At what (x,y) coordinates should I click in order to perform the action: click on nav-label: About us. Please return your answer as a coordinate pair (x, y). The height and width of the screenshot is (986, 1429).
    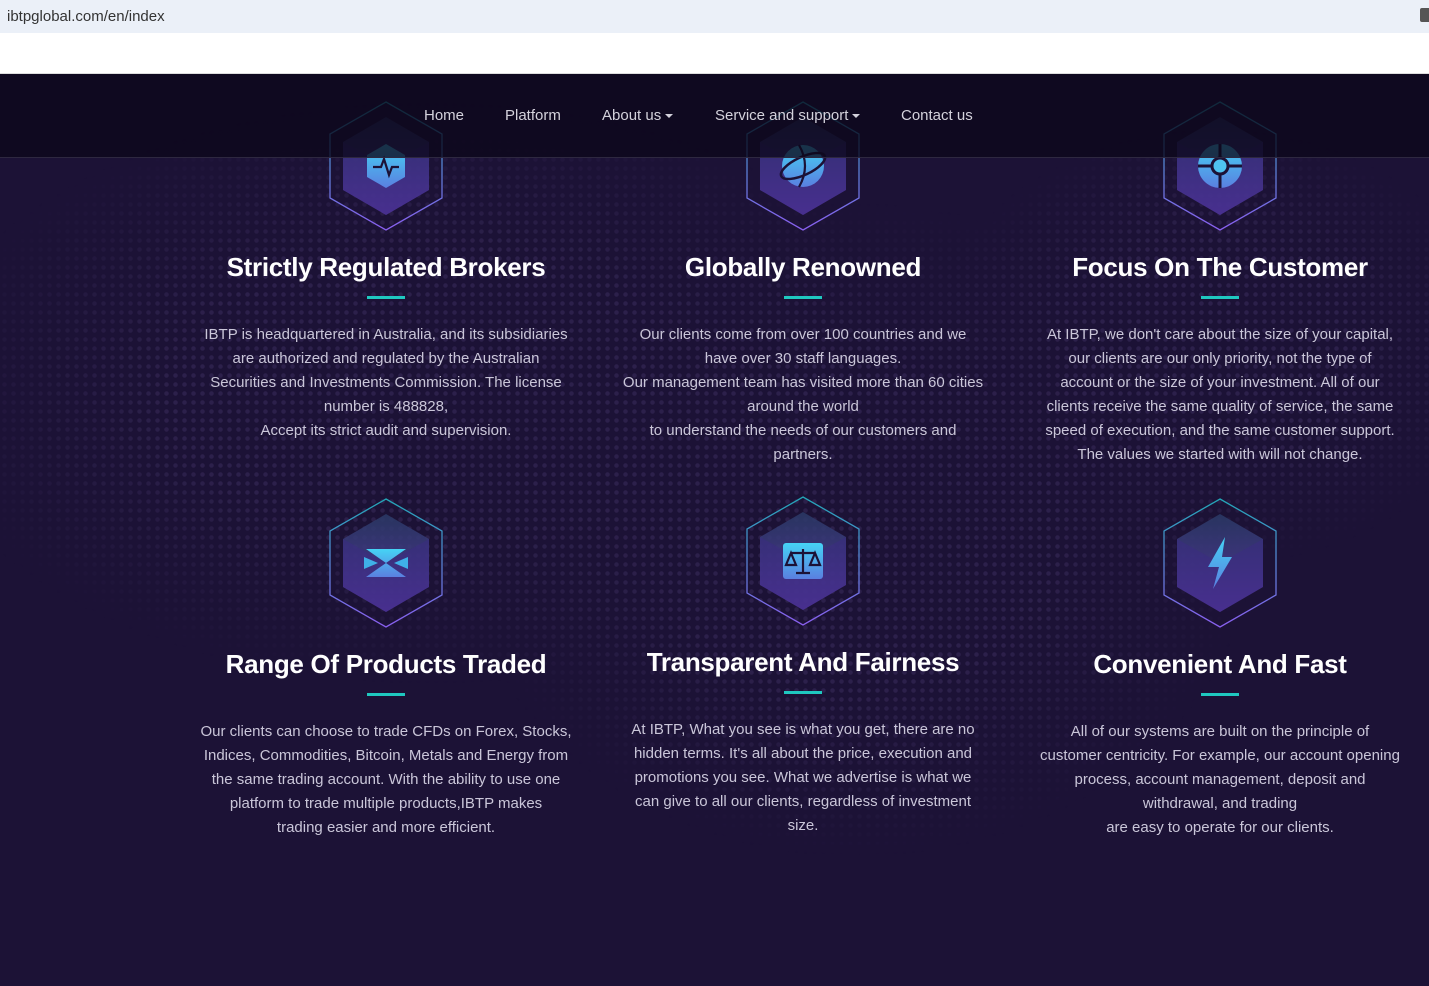
    Looking at the image, I should click on (632, 115).